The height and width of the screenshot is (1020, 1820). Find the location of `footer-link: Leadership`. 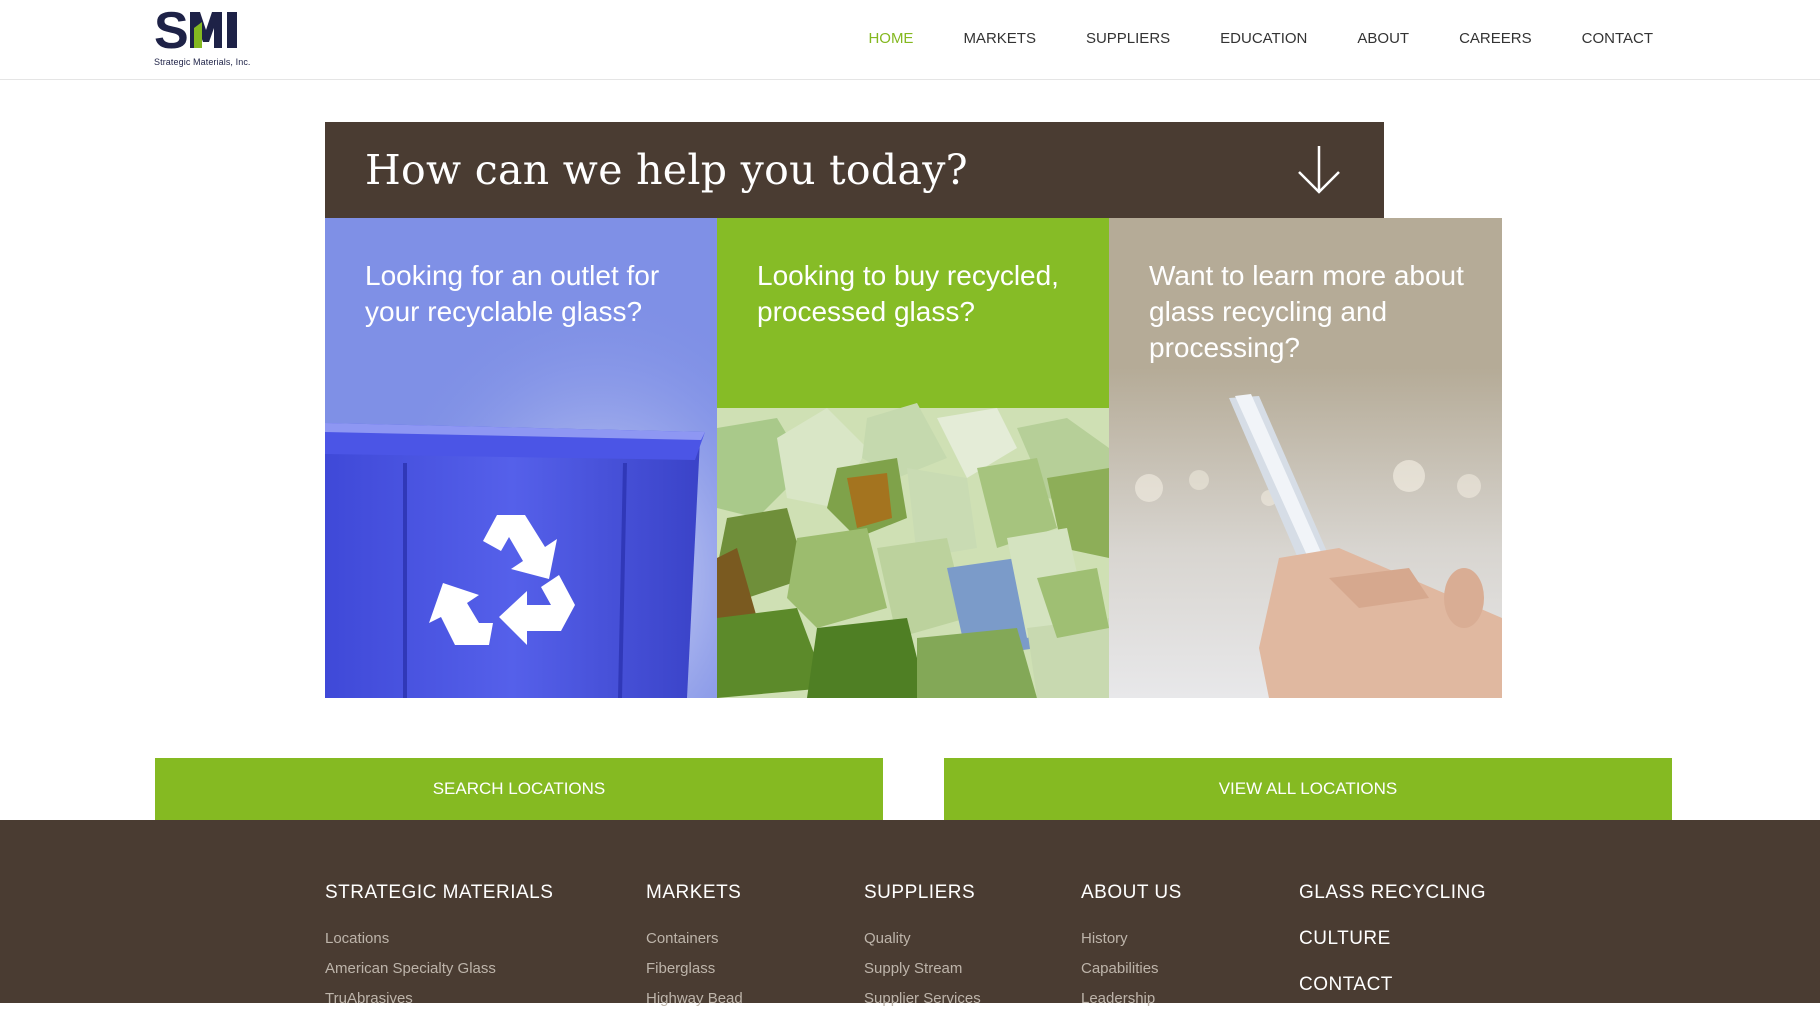

footer-link: Leadership is located at coordinates (1131, 999).